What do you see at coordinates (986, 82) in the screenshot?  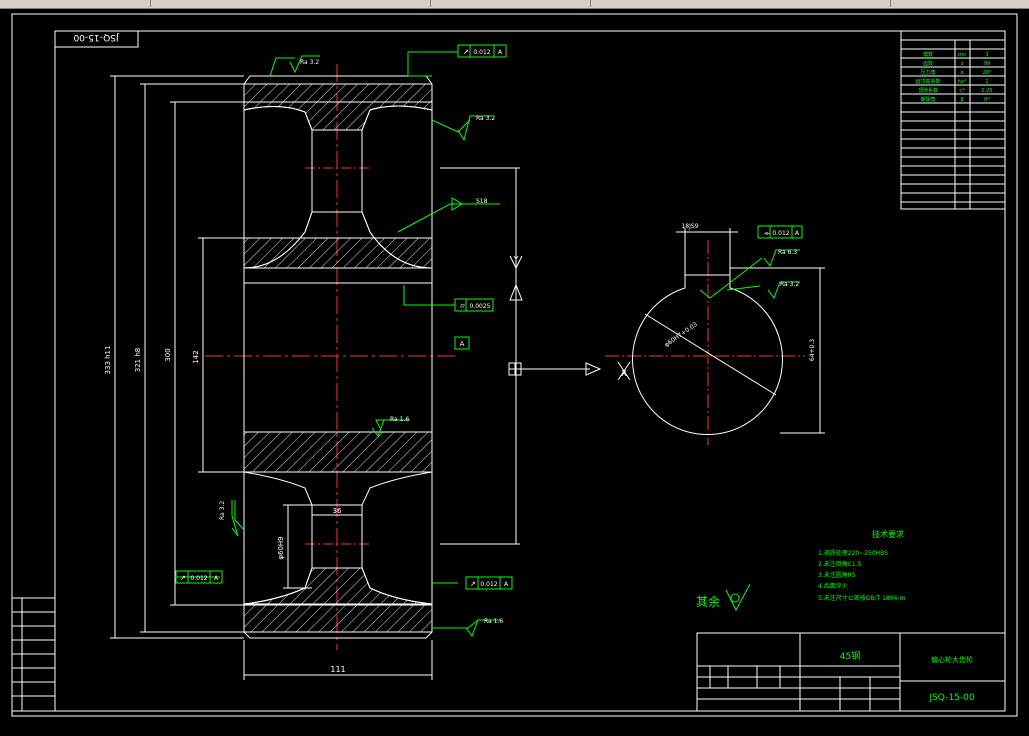 I see `svg-text: 1` at bounding box center [986, 82].